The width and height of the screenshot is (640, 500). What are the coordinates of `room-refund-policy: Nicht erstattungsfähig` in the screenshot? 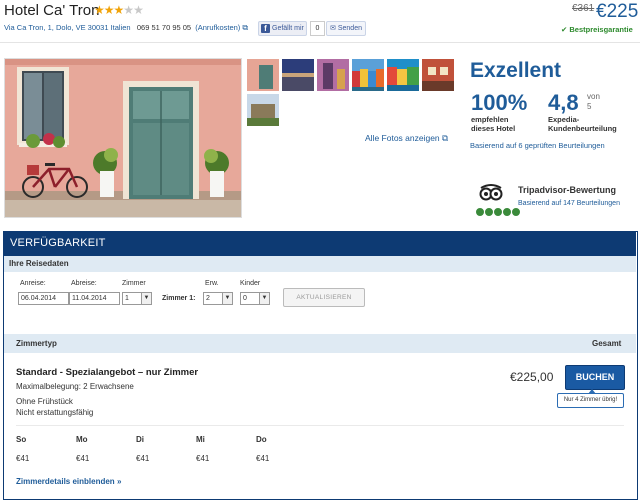 It's located at (55, 412).